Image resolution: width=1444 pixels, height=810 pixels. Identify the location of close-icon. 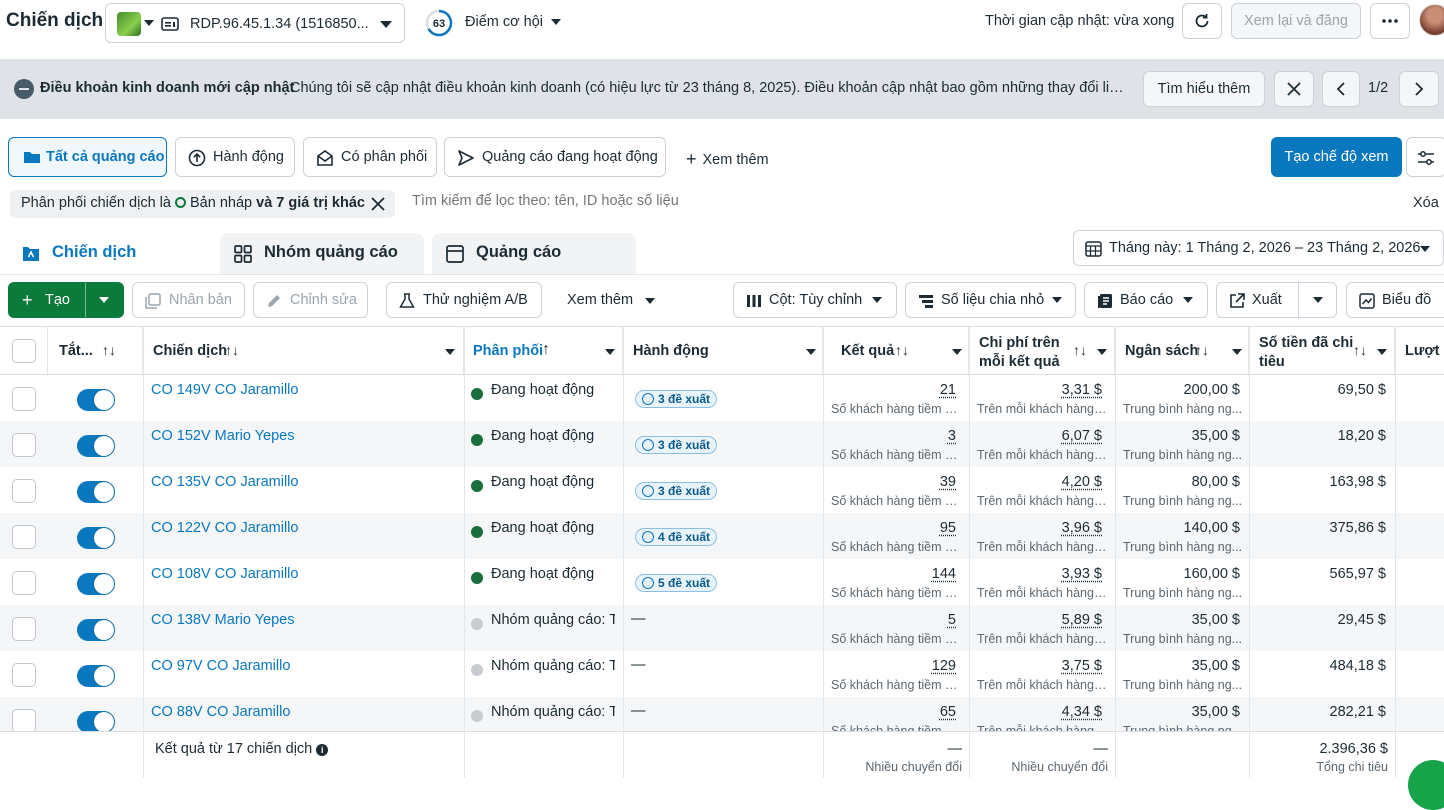
(378, 204).